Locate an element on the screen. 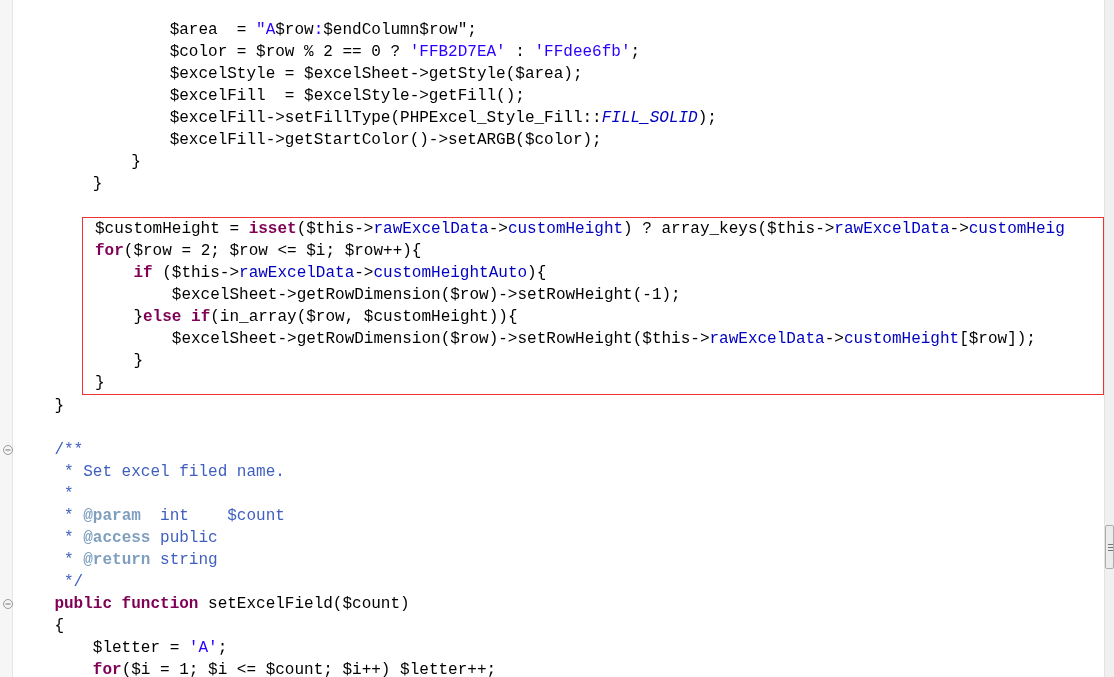 The image size is (1114, 677). code-line: /** is located at coordinates (68, 450).